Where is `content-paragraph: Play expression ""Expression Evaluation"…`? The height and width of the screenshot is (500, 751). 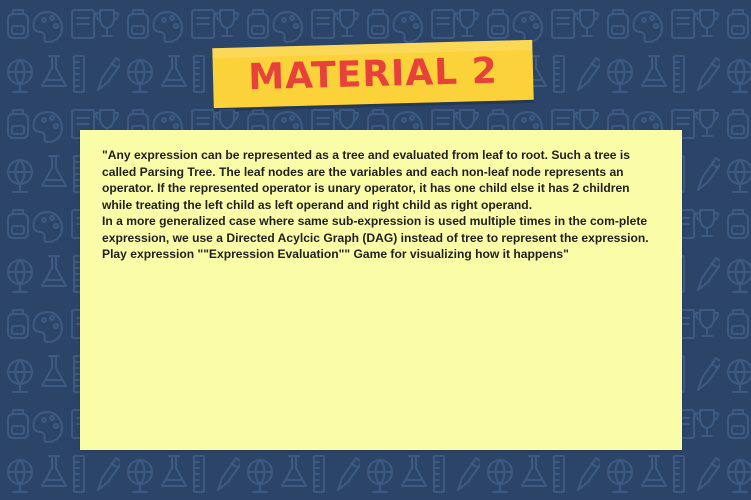
content-paragraph: Play expression ""Expression Evaluation"… is located at coordinates (335, 254).